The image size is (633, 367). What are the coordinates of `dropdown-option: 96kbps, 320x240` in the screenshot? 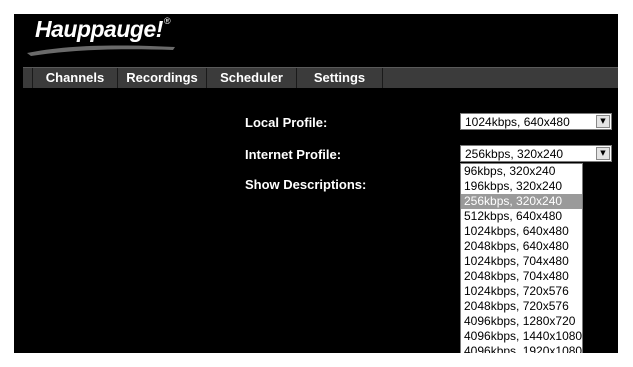 It's located at (521, 171).